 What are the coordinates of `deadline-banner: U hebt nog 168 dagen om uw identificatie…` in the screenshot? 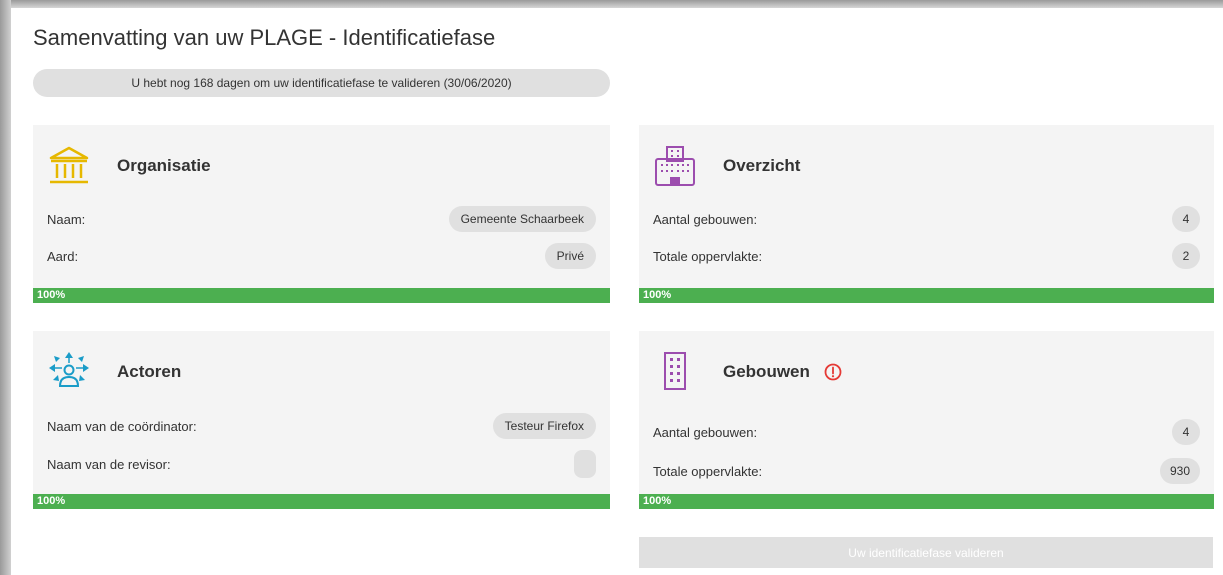 It's located at (321, 83).